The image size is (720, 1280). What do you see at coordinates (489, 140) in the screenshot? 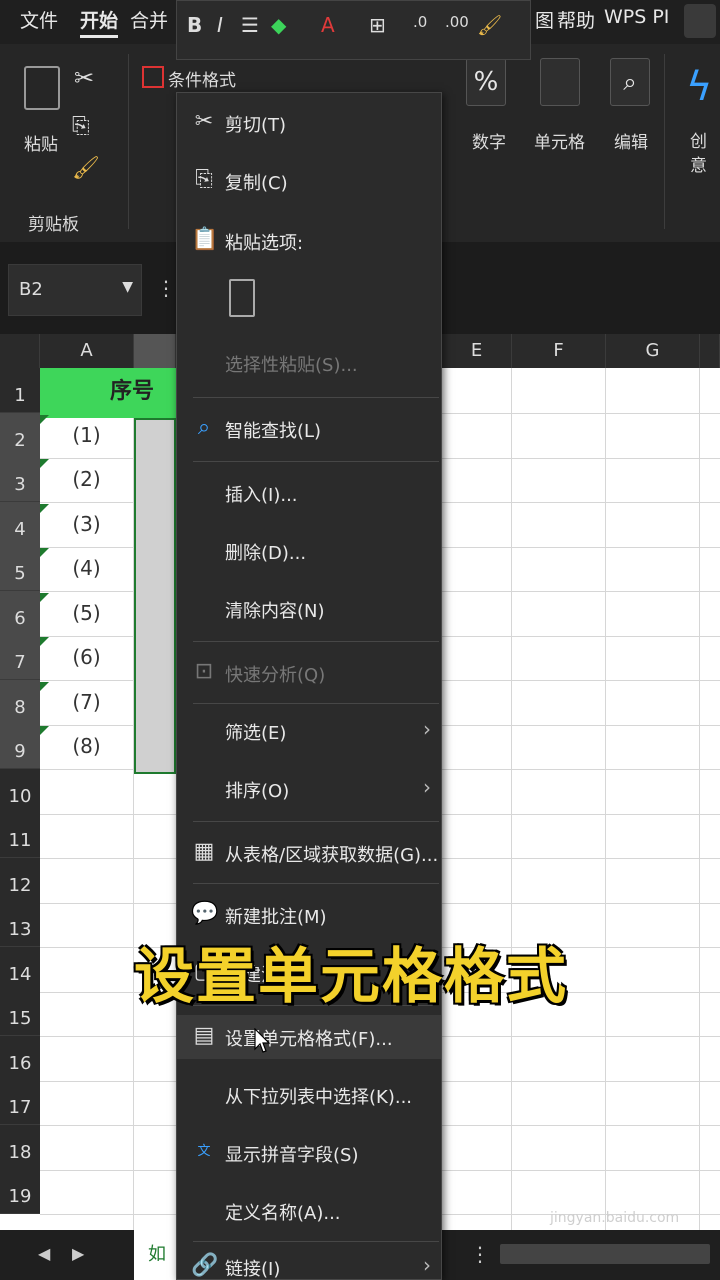
I see `number-label: 数字` at bounding box center [489, 140].